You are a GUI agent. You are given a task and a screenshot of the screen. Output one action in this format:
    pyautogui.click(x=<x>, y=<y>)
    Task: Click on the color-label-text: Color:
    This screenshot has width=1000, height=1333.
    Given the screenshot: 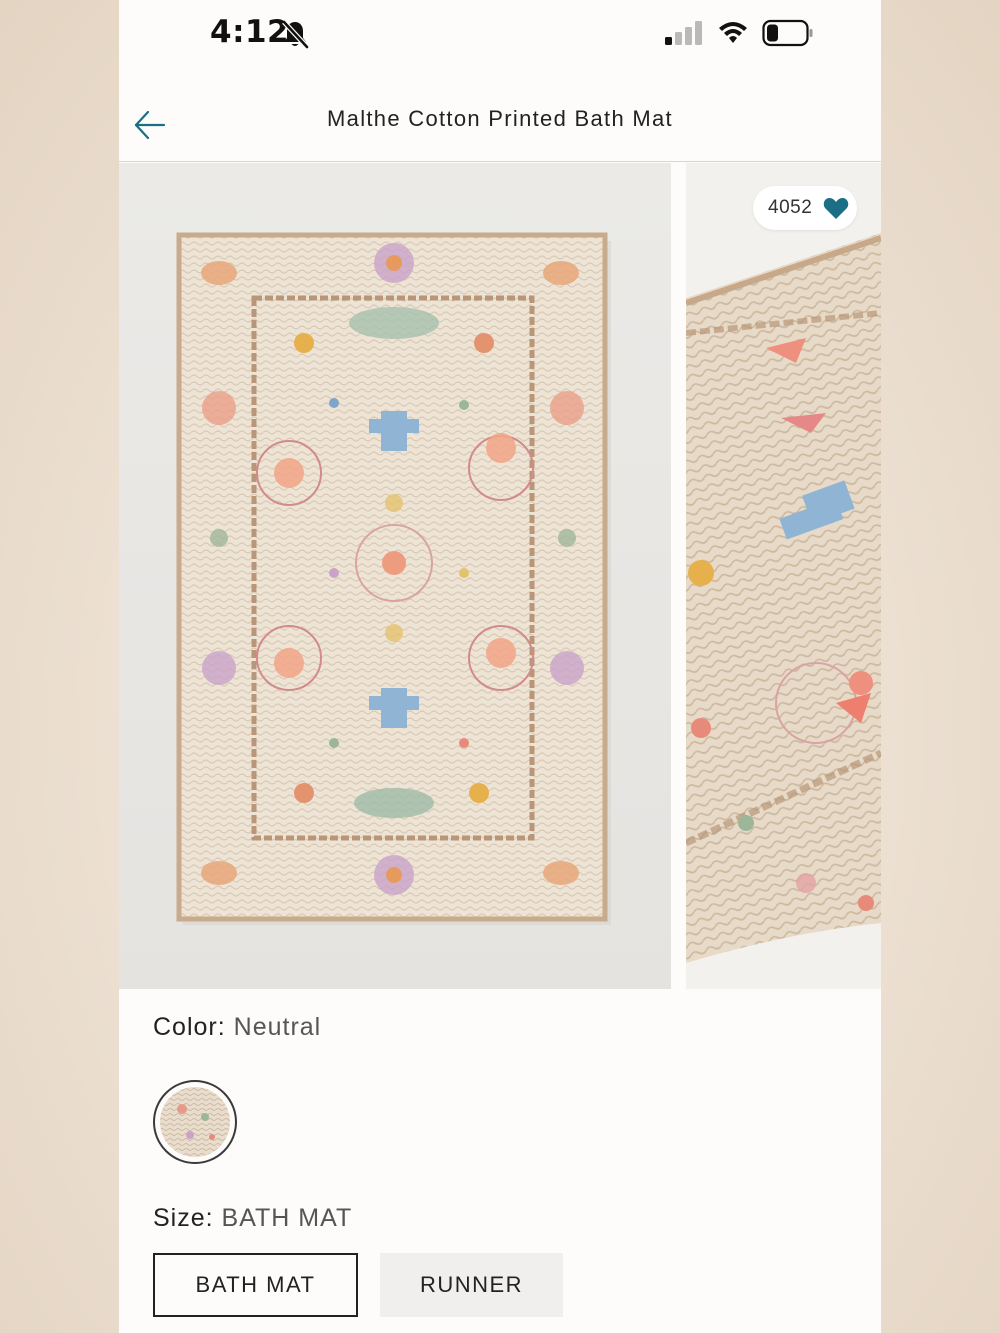 What is the action you would take?
    pyautogui.click(x=189, y=1027)
    